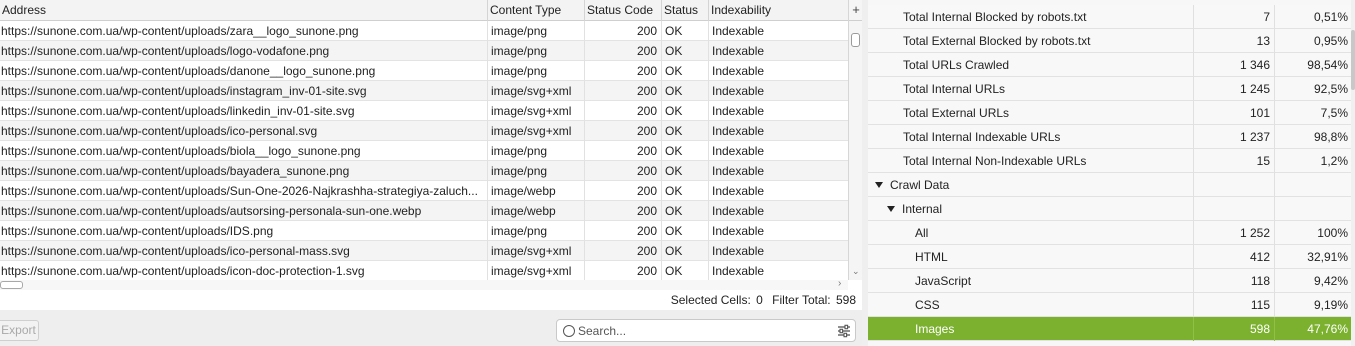 This screenshot has height=346, width=1355. Describe the element at coordinates (1111, 281) in the screenshot. I see `overview-row: JavaScript 118 9,42%` at that location.